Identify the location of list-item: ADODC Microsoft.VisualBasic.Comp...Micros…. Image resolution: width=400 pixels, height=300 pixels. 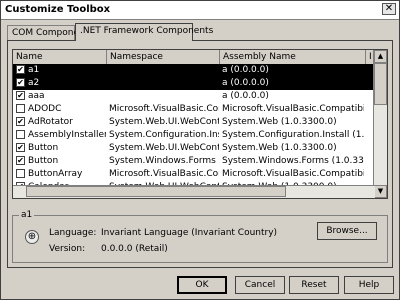
(194, 109).